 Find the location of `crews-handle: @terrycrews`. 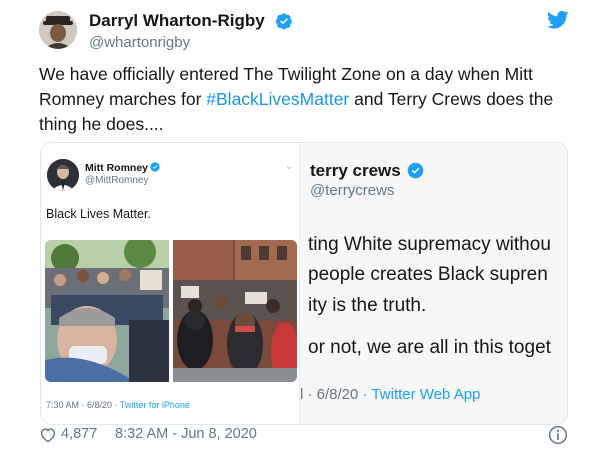

crews-handle: @terrycrews is located at coordinates (352, 190).